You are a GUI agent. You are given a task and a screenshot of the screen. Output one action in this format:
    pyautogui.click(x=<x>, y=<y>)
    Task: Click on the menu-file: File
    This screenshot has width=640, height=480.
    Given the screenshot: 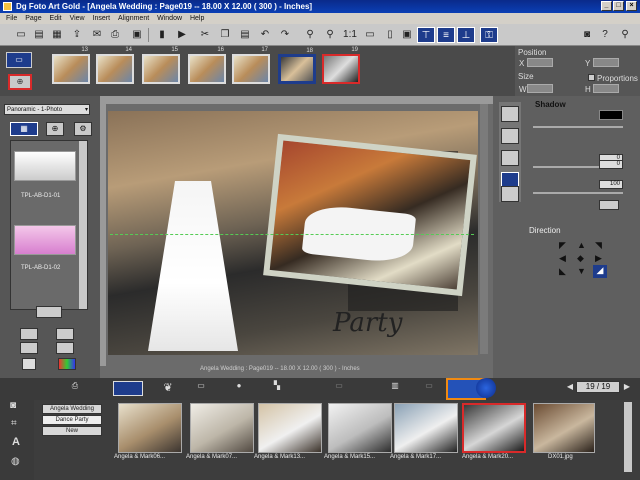 What is the action you would take?
    pyautogui.click(x=11, y=18)
    